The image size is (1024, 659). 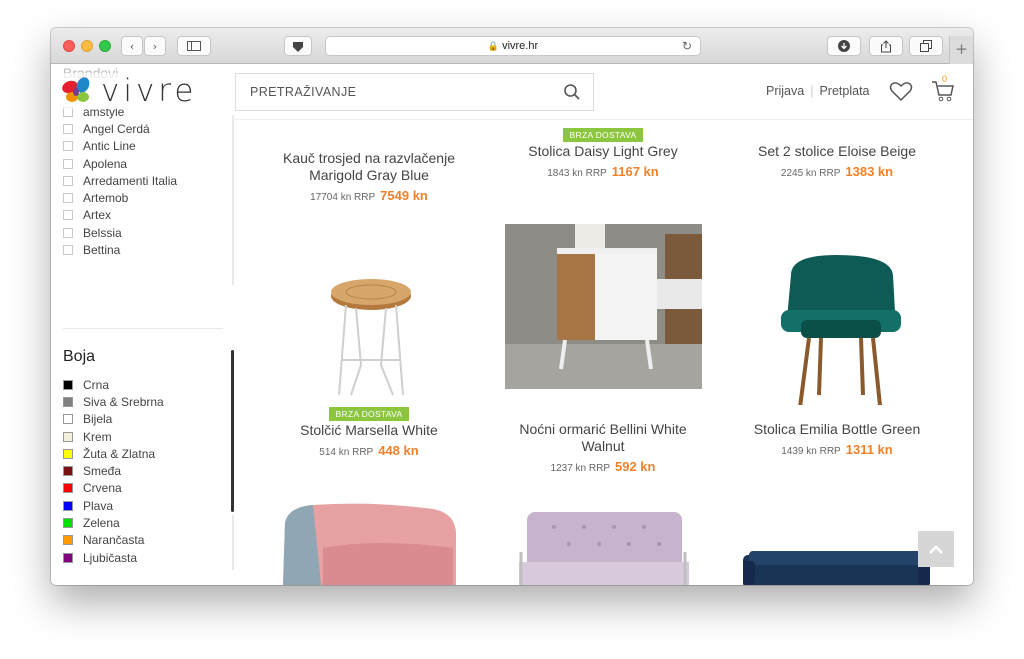 I want to click on product-image-pink-armchair, so click(x=370, y=544).